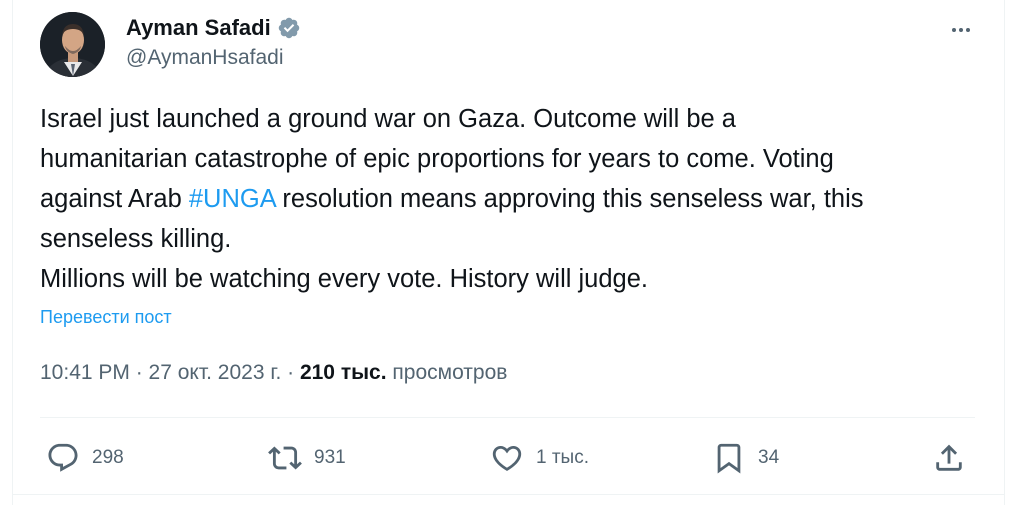  Describe the element at coordinates (343, 372) in the screenshot. I see `views-count: 210 тыс.` at that location.